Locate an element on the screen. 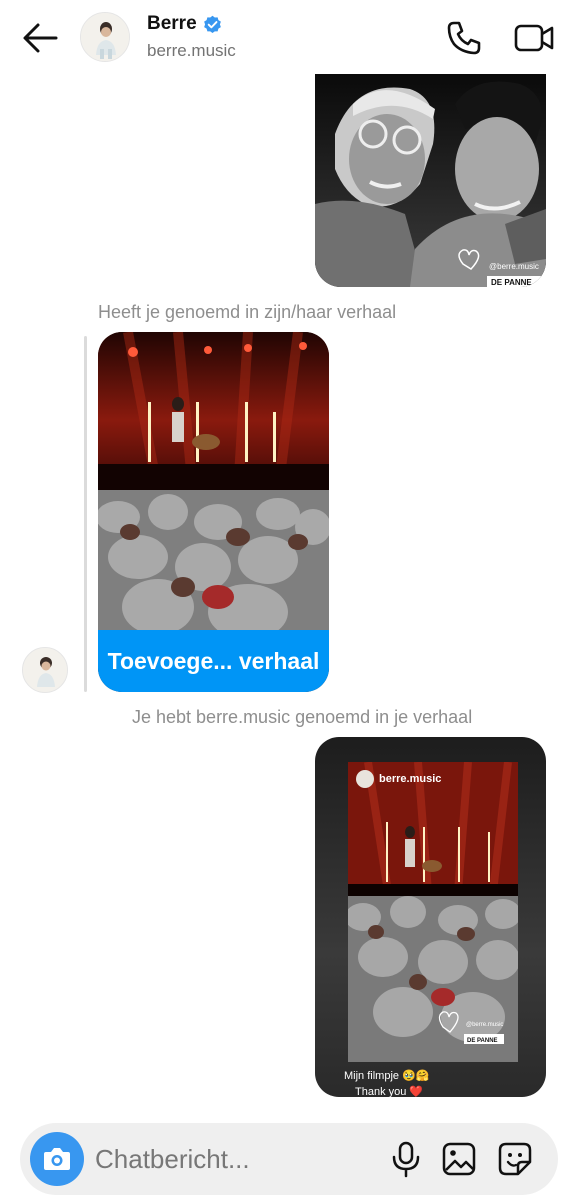 This screenshot has width=568, height=1200. story-frame: @berre.music DE PANNE berre.music is located at coordinates (433, 912).